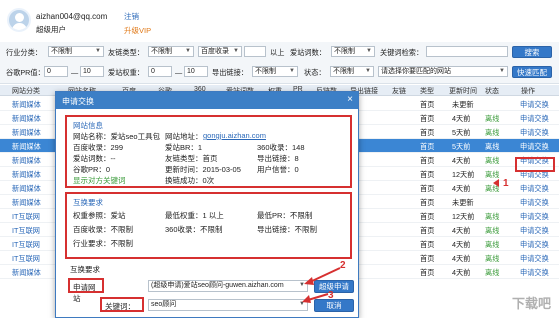 Image resolution: width=559 pixels, height=318 pixels. Describe the element at coordinates (26, 91) in the screenshot. I see `col-header: 网站分类` at that location.